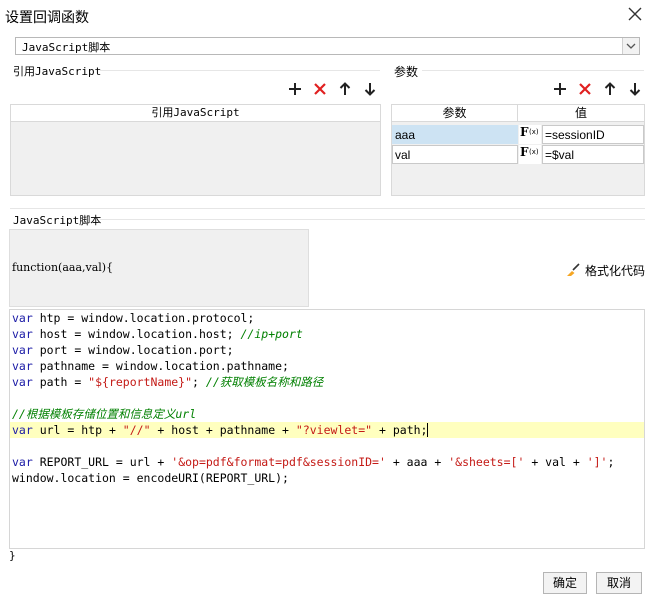 This screenshot has height=594, width=651. Describe the element at coordinates (295, 89) in the screenshot. I see `ref-add-icon` at that location.